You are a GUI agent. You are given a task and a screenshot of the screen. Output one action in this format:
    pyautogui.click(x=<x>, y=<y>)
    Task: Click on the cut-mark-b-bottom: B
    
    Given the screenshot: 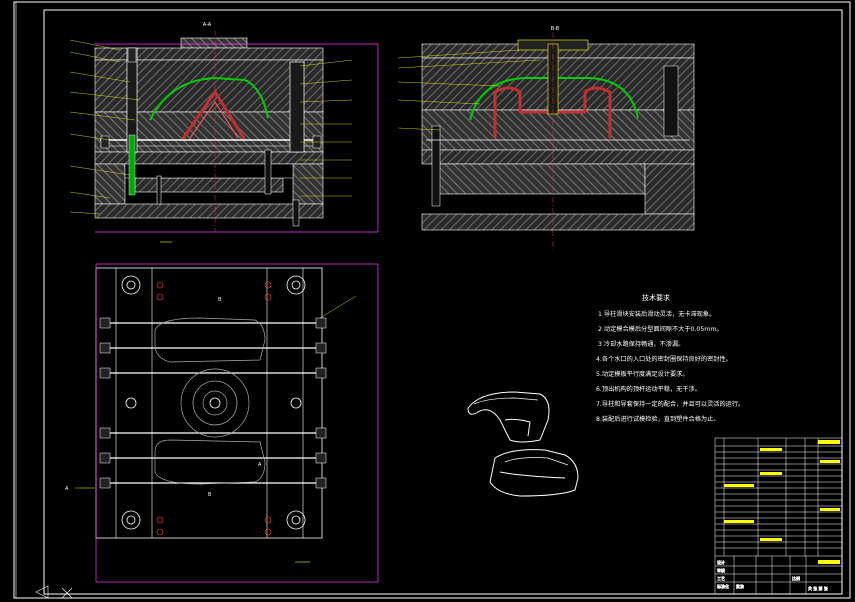 What is the action you would take?
    pyautogui.click(x=210, y=495)
    